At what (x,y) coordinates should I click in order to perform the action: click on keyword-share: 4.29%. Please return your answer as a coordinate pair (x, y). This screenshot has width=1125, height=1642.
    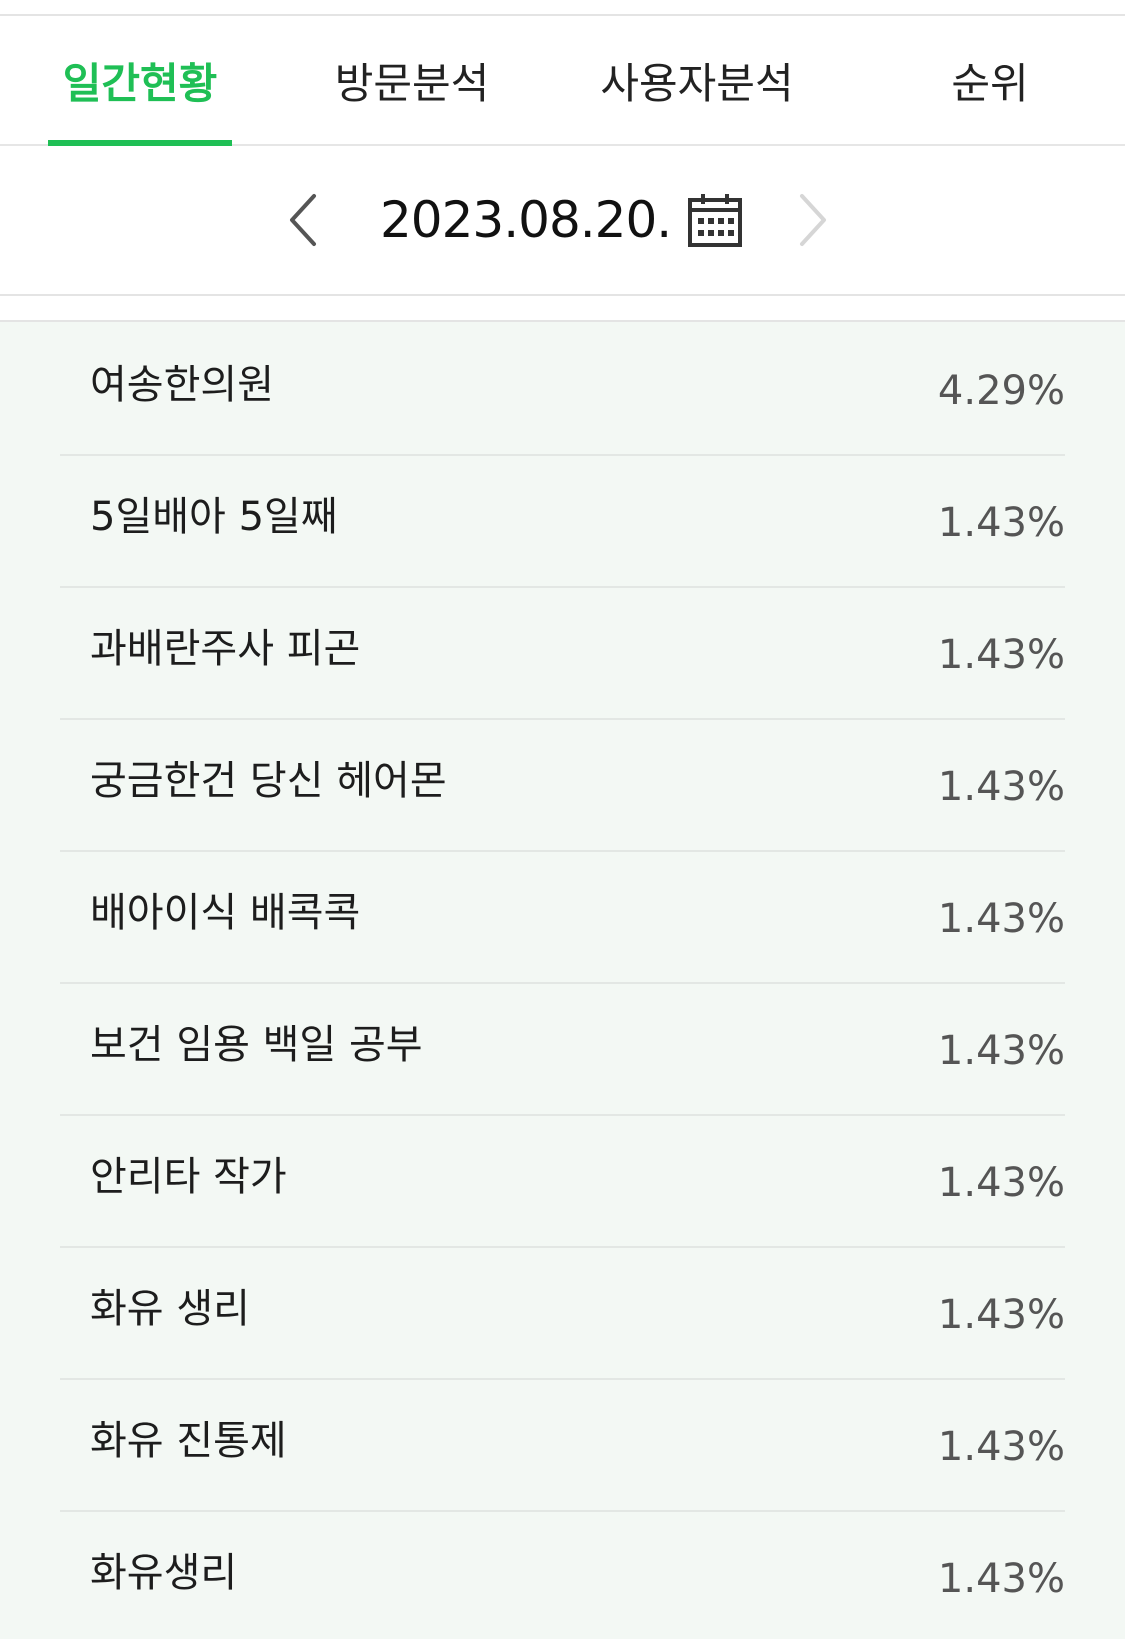
    Looking at the image, I should click on (1001, 391).